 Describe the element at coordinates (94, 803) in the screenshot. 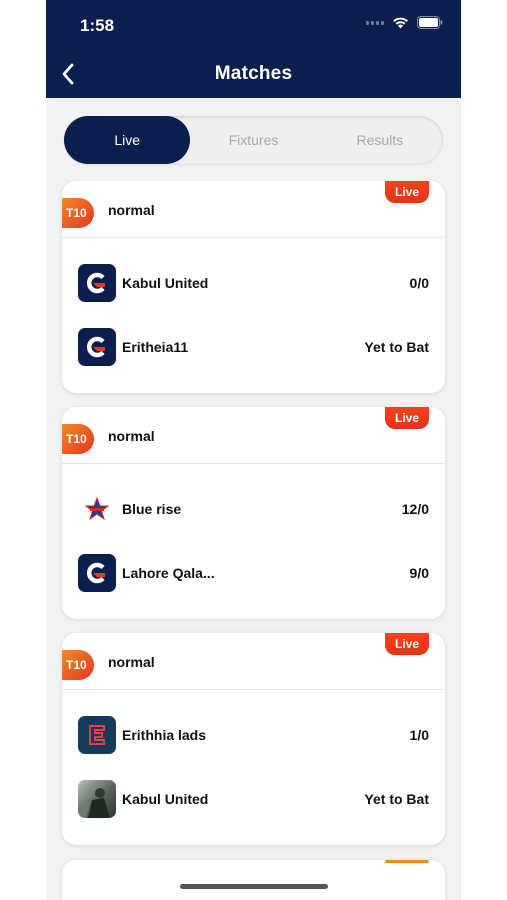

I see `photo-icon` at that location.